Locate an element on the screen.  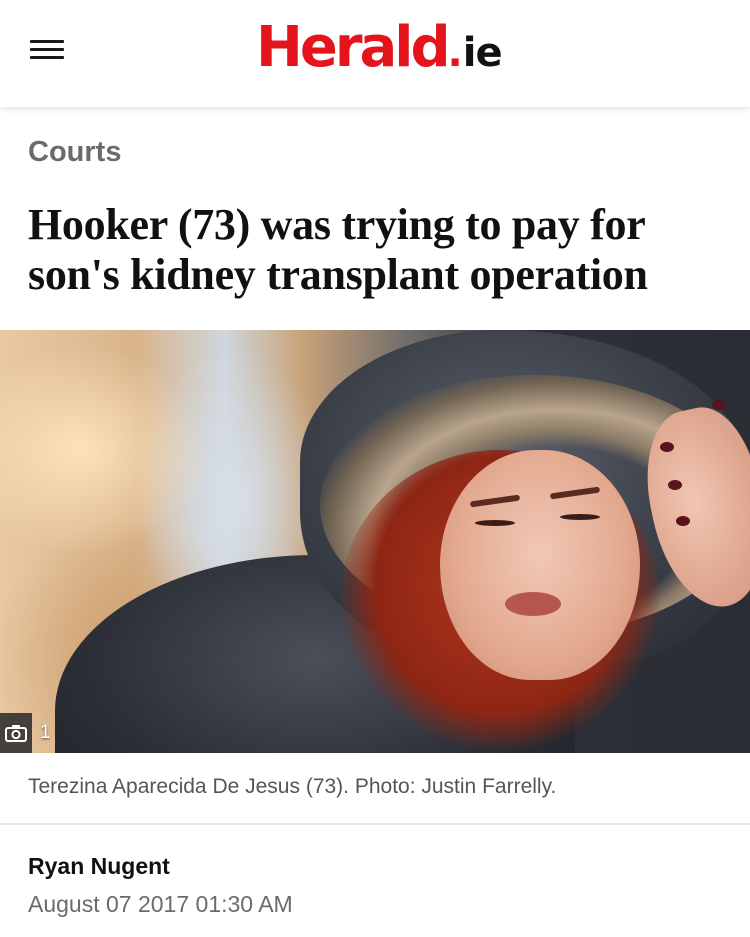
site-header: Herald . ie is located at coordinates (375, 53).